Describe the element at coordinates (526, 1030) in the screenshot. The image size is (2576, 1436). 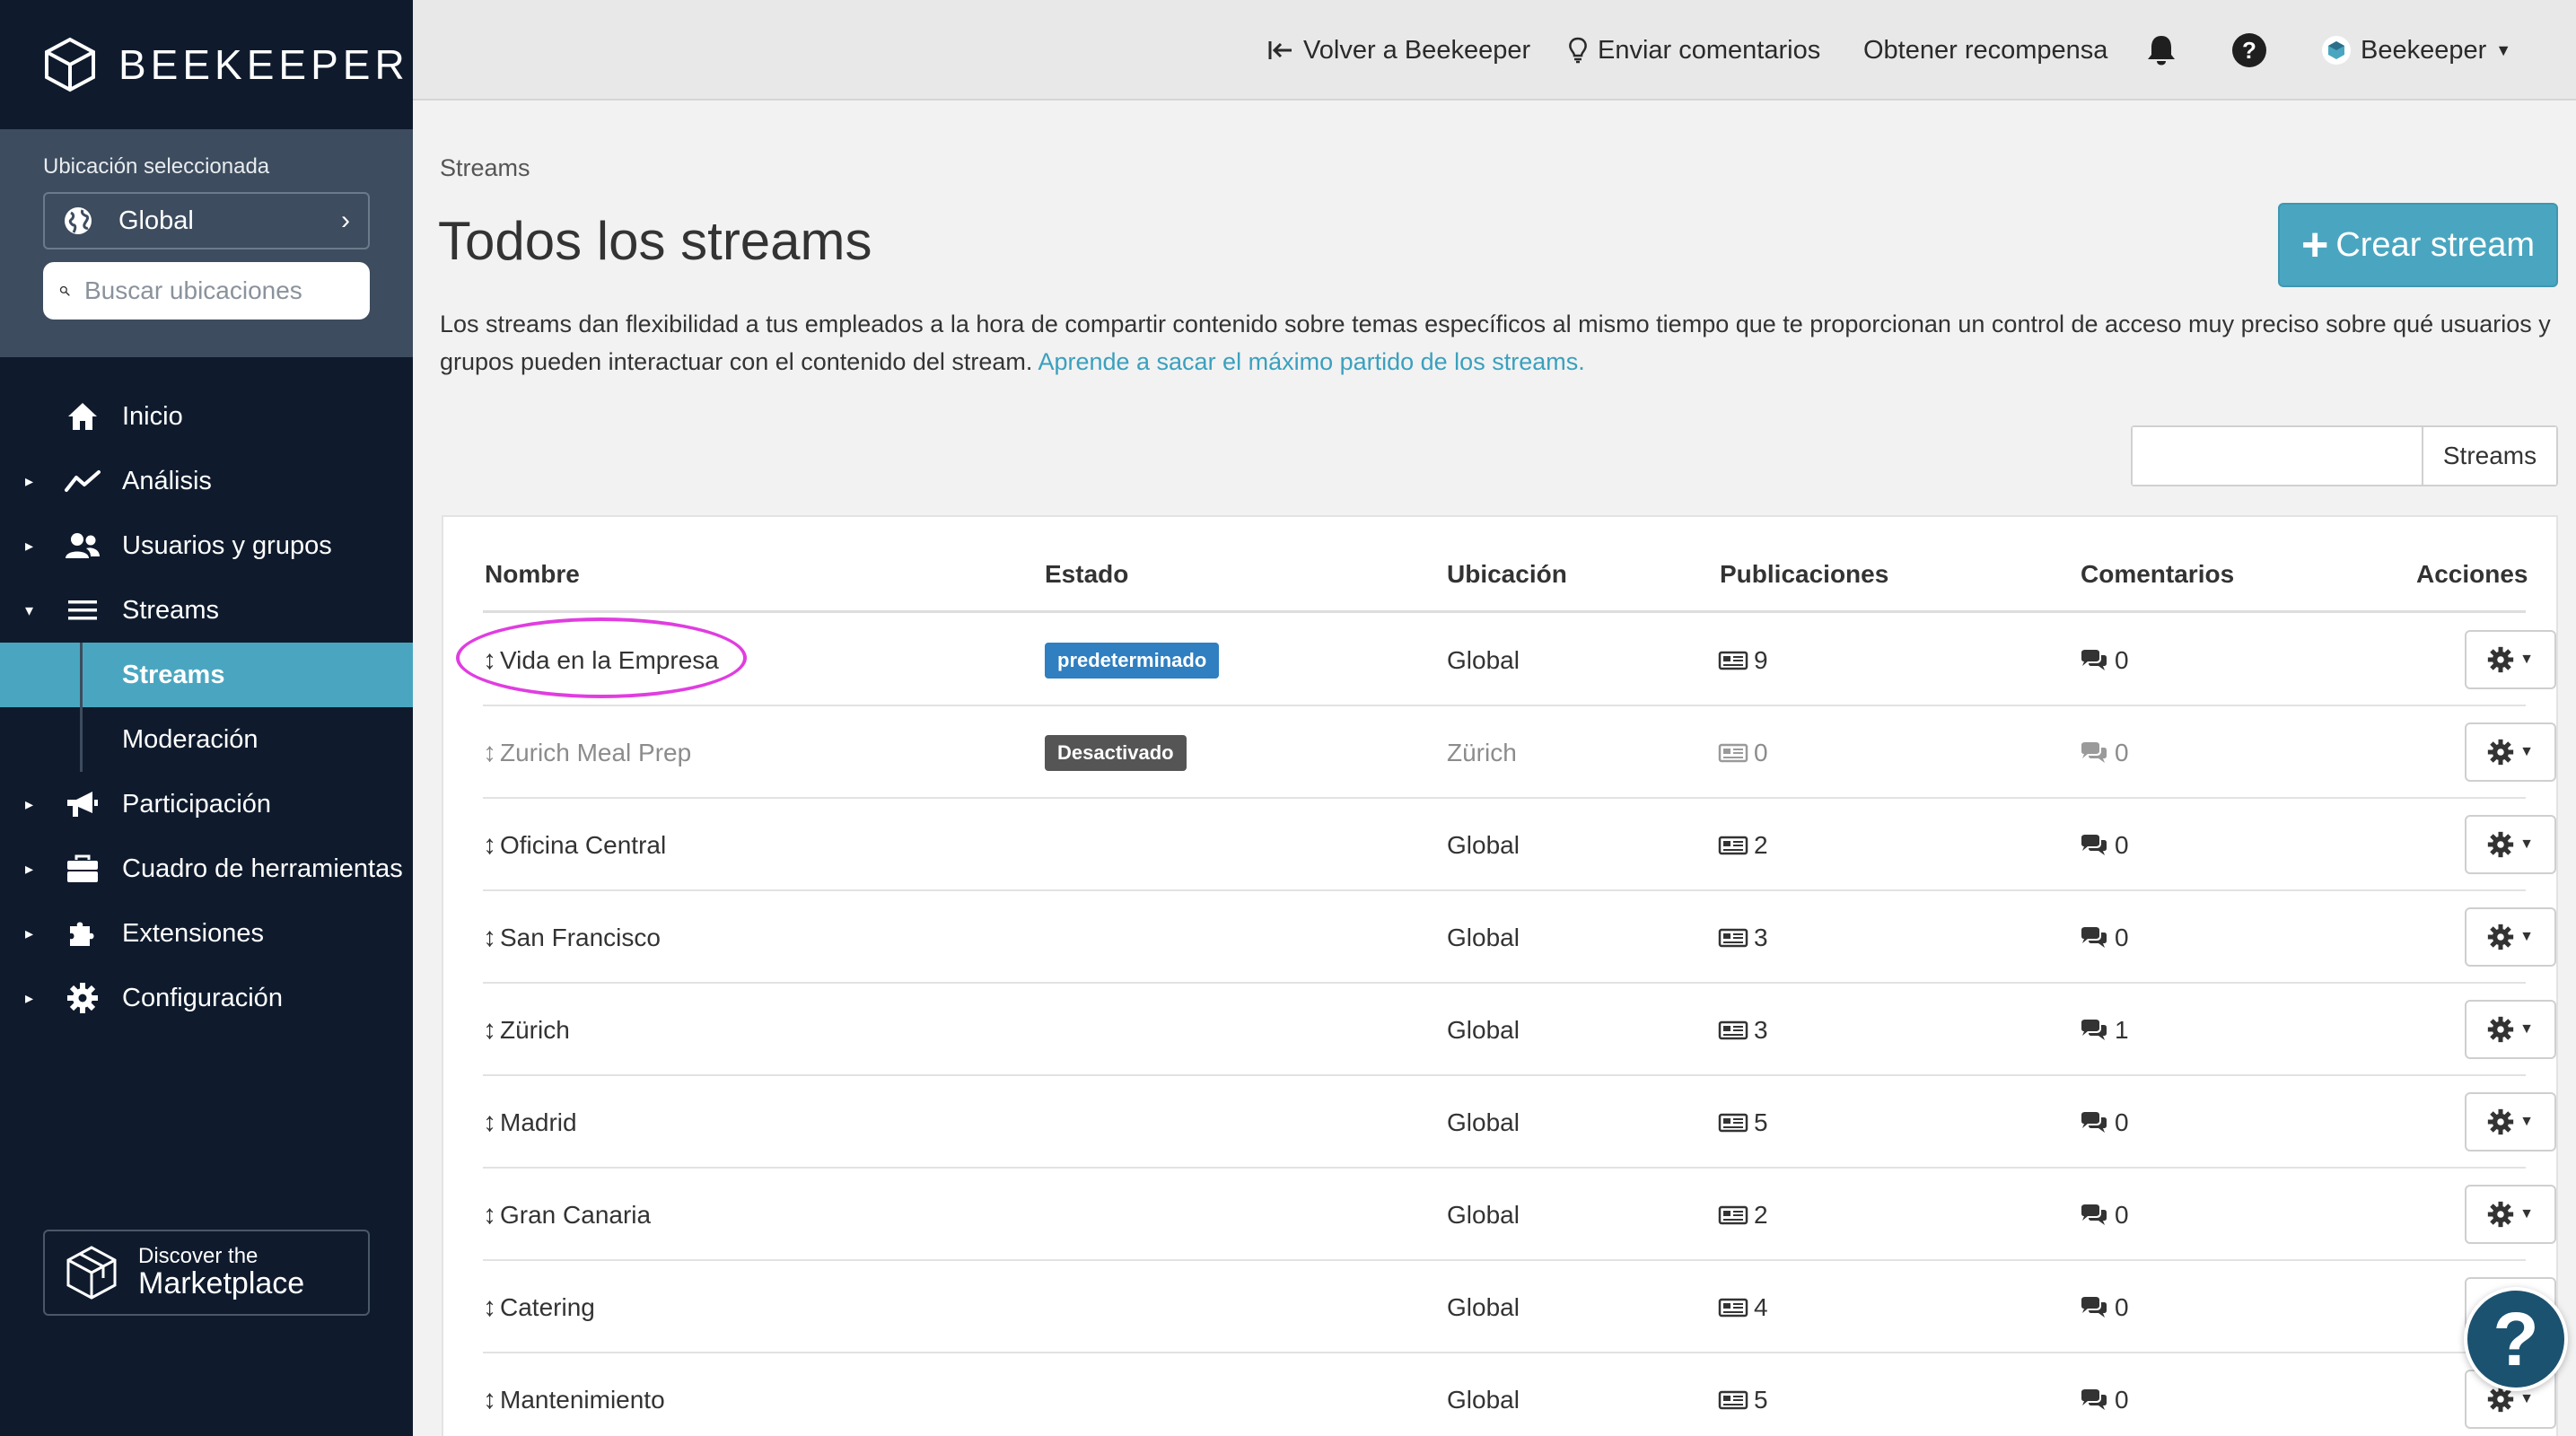
I see `stream-name-cell: ↕ Zürich` at that location.